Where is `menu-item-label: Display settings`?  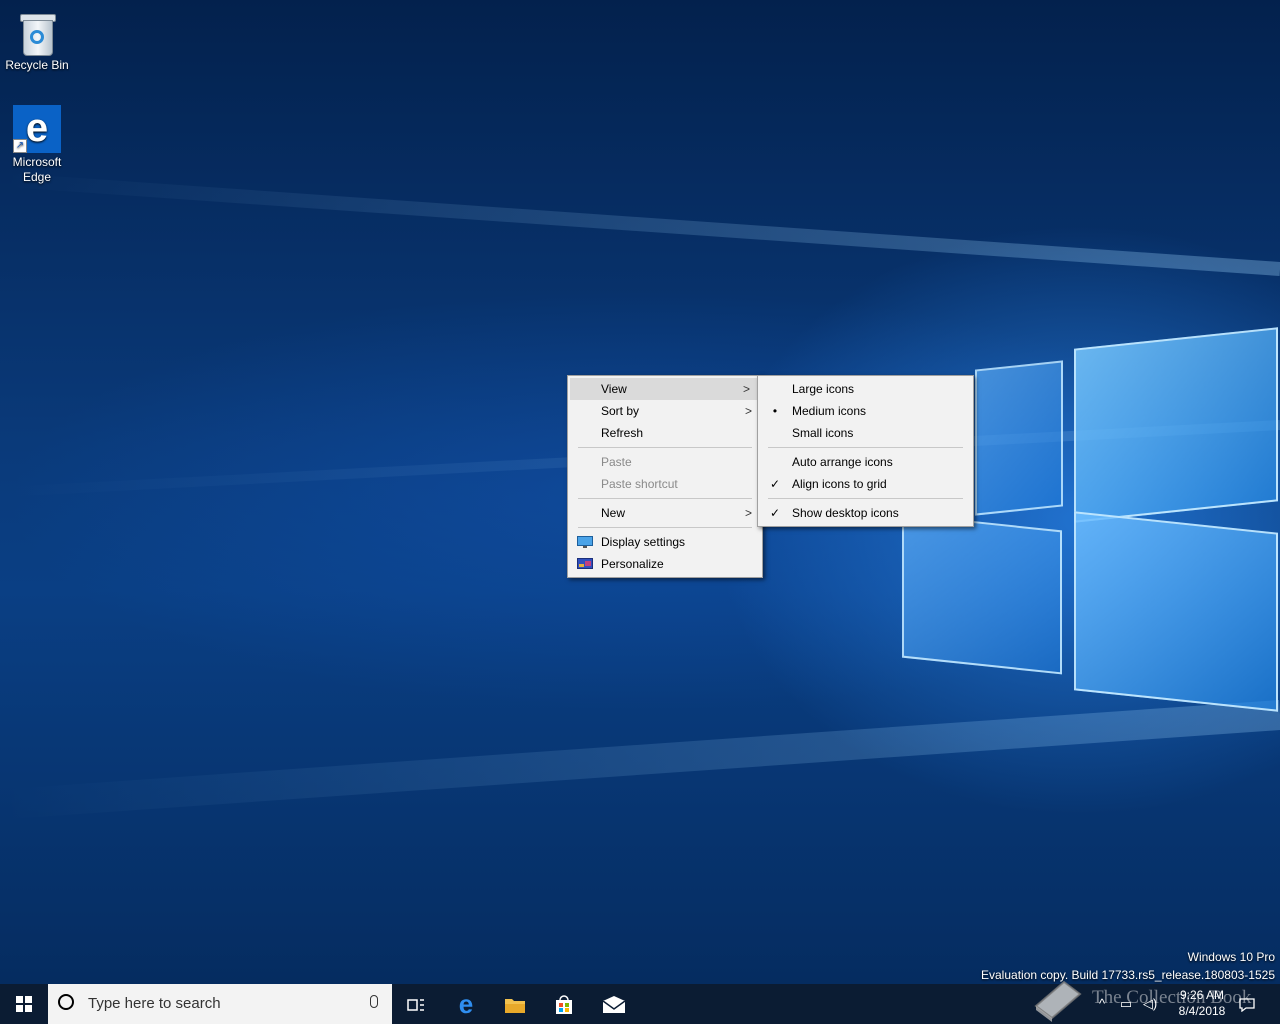 menu-item-label: Display settings is located at coordinates (643, 542).